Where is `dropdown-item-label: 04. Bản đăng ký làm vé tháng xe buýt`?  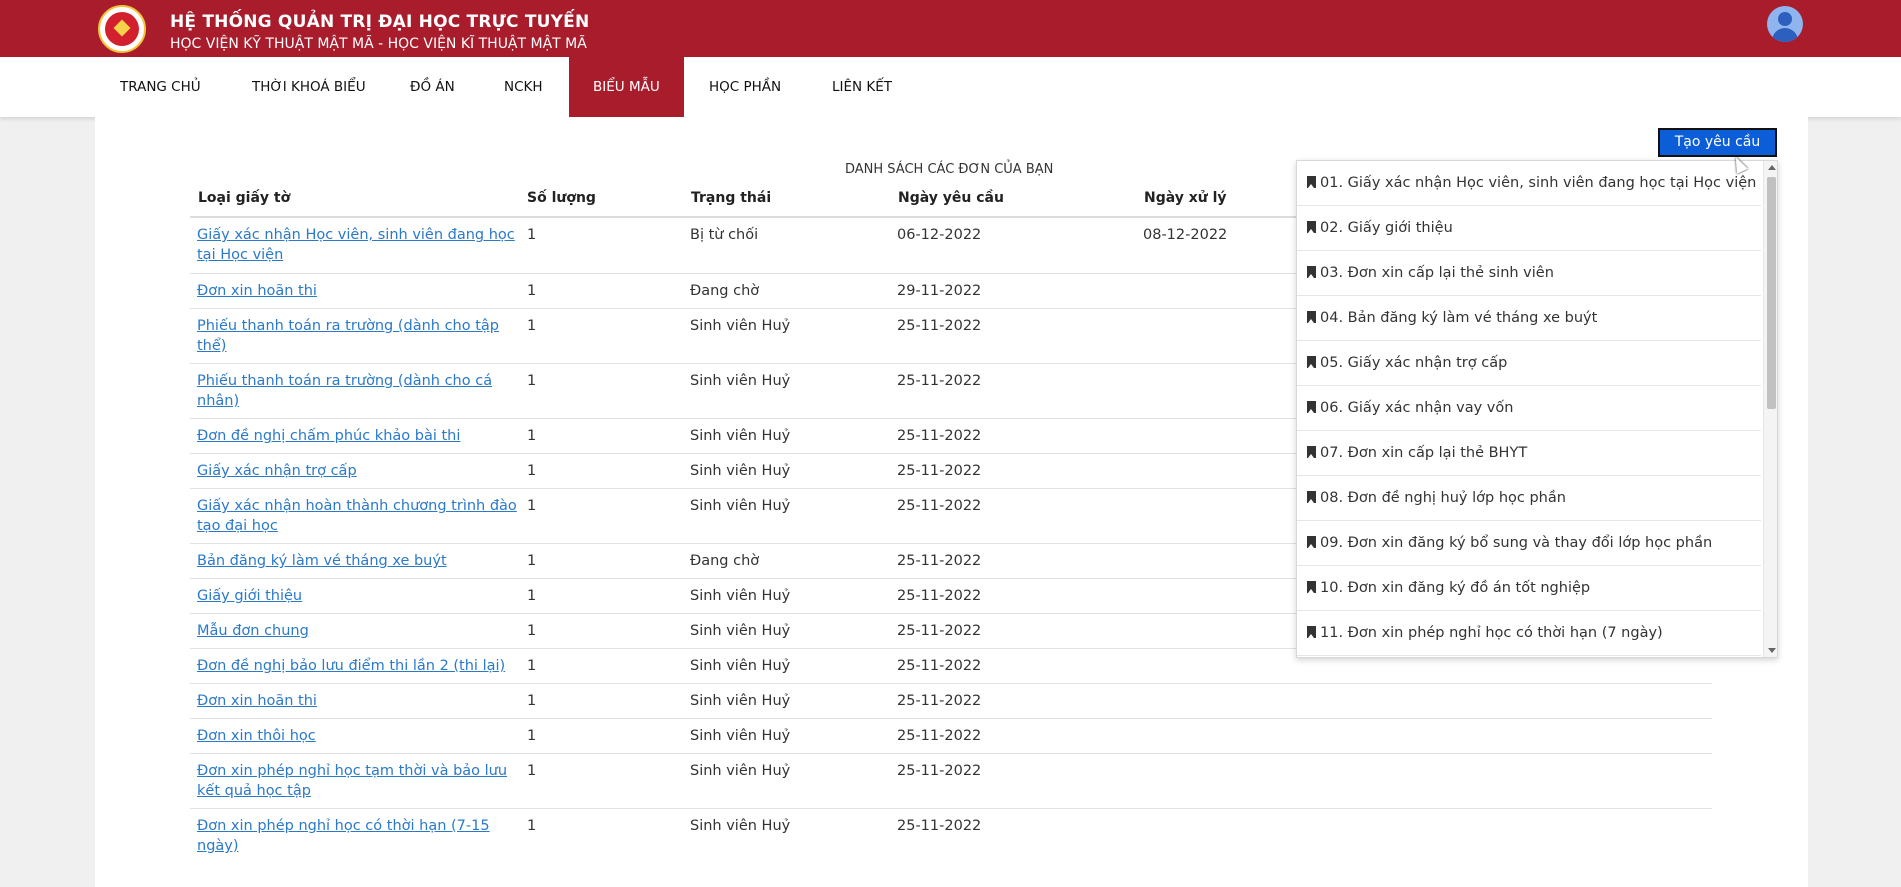 dropdown-item-label: 04. Bản đăng ký làm vé tháng xe buýt is located at coordinates (1459, 318).